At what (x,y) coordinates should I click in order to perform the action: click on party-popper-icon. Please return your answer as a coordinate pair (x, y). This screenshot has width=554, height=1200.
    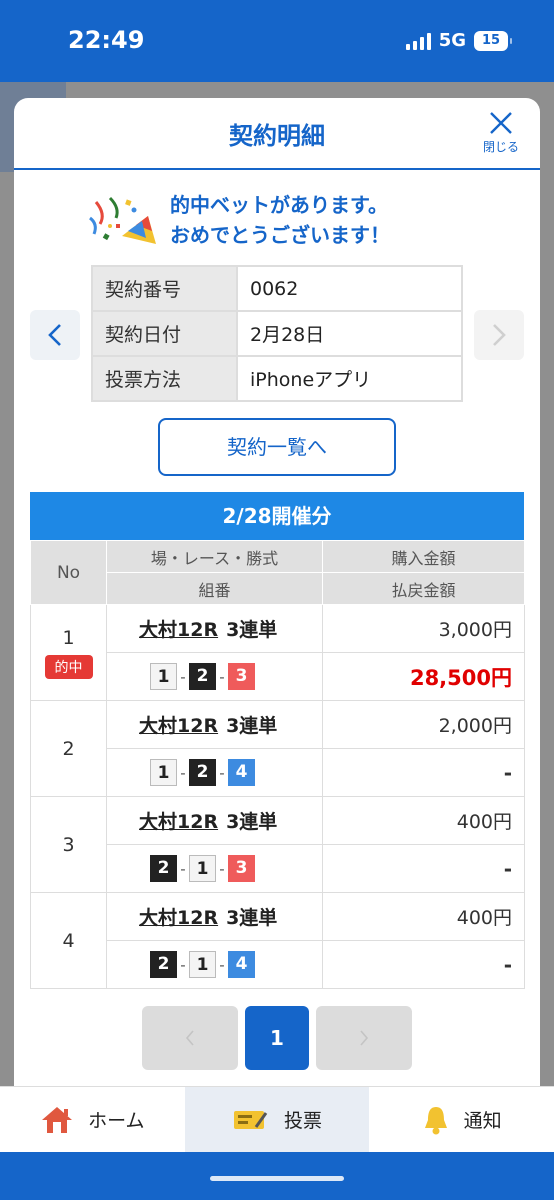
    Looking at the image, I should click on (122, 220).